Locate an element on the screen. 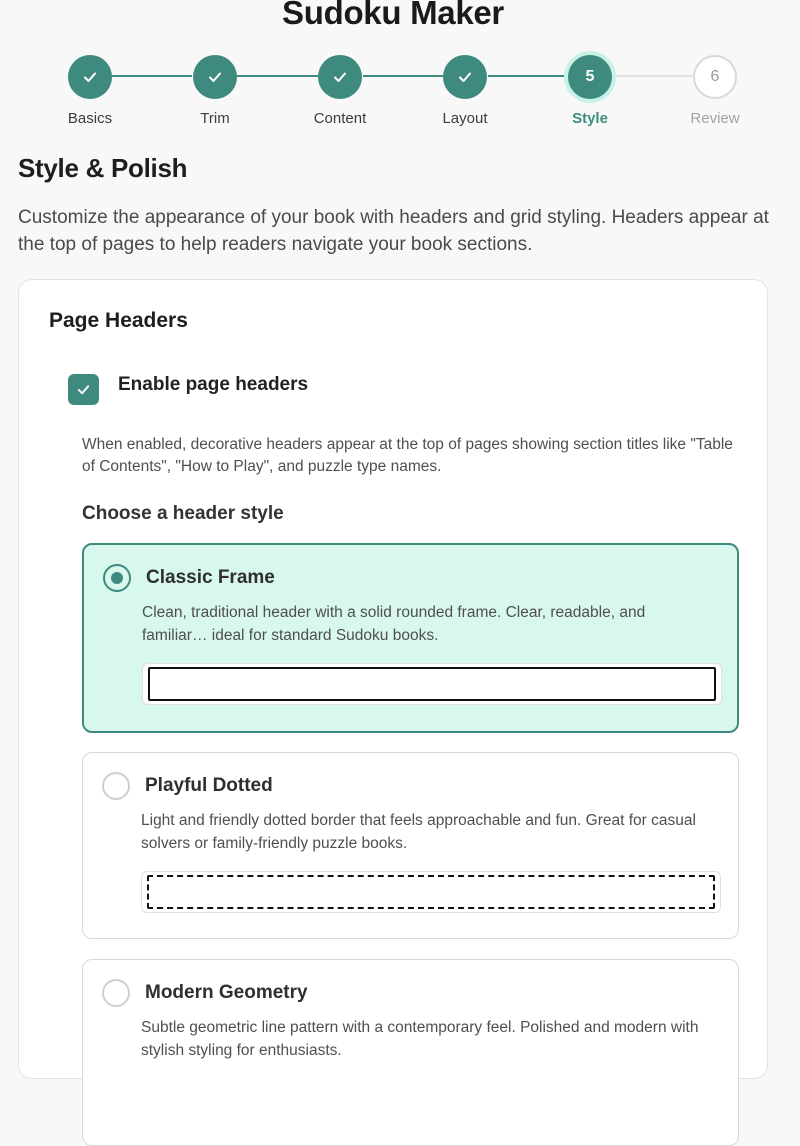 This screenshot has width=800, height=1146. step-label: Style is located at coordinates (590, 118).